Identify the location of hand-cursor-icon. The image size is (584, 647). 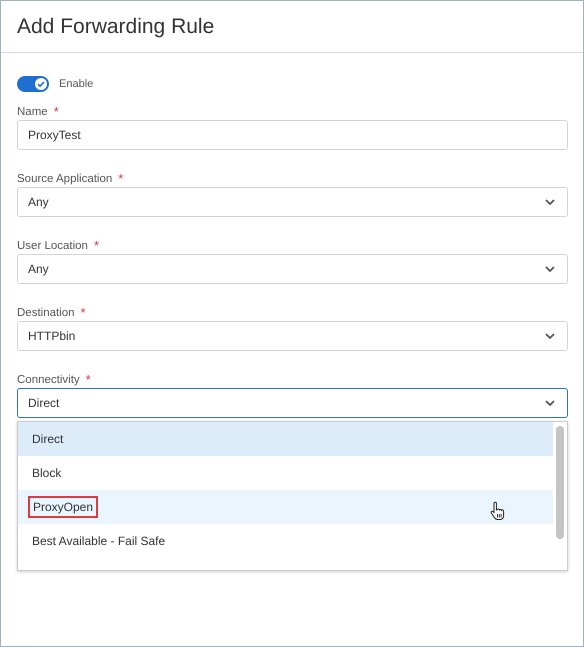
(497, 511).